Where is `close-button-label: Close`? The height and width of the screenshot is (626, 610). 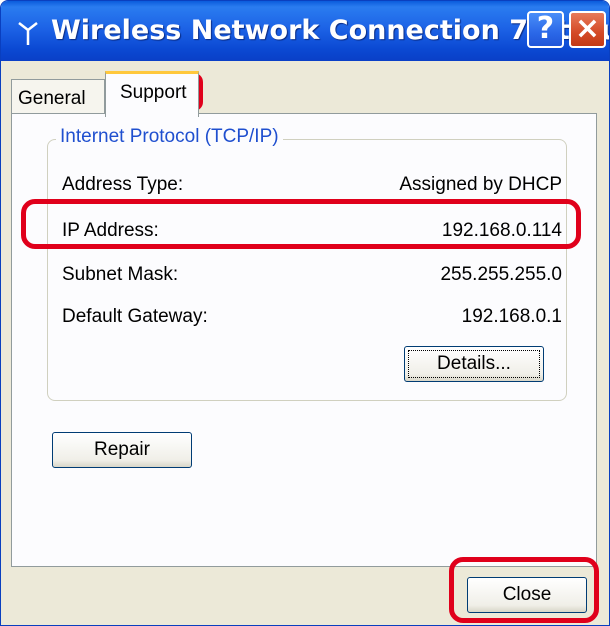
close-button-label: Close is located at coordinates (527, 594).